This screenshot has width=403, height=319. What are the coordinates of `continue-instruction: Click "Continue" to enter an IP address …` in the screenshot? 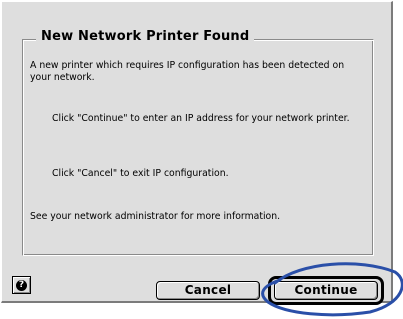 It's located at (201, 118).